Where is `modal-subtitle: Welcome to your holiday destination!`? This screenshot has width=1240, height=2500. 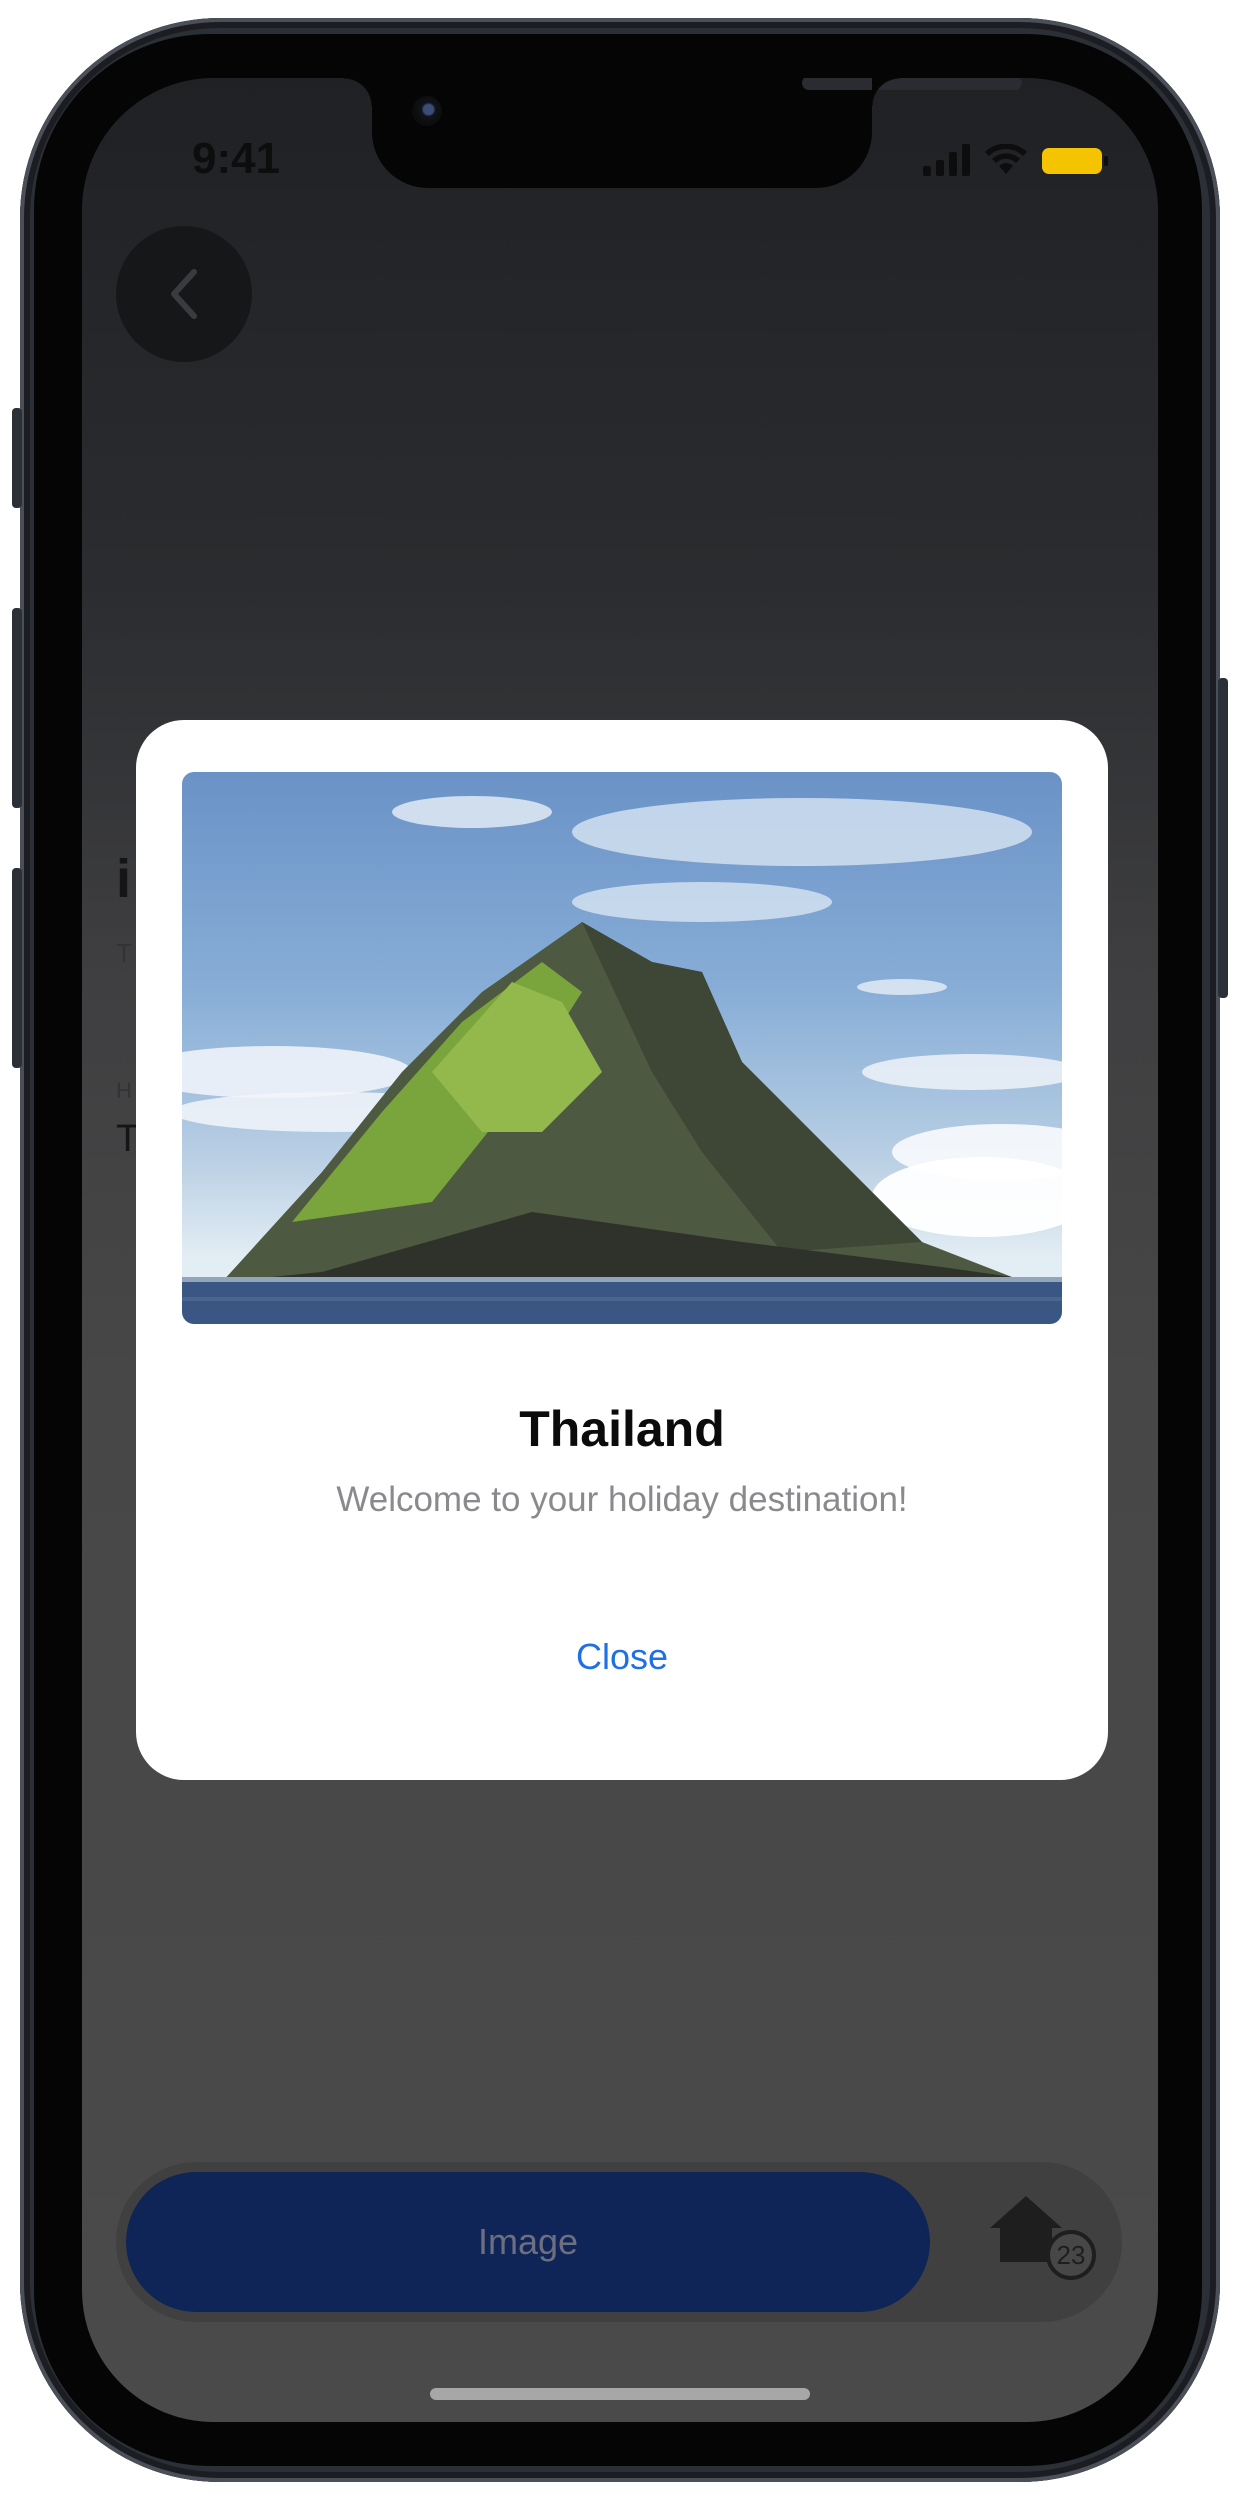 modal-subtitle: Welcome to your holiday destination! is located at coordinates (622, 1499).